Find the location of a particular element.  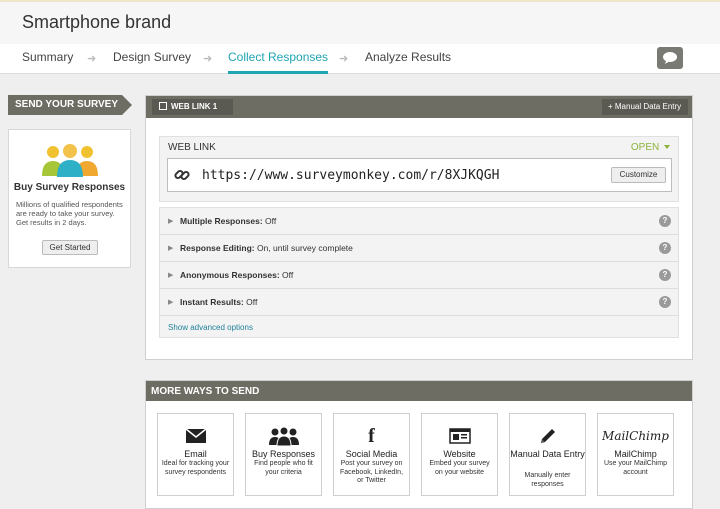

option-name: Response Editing: is located at coordinates (217, 248).